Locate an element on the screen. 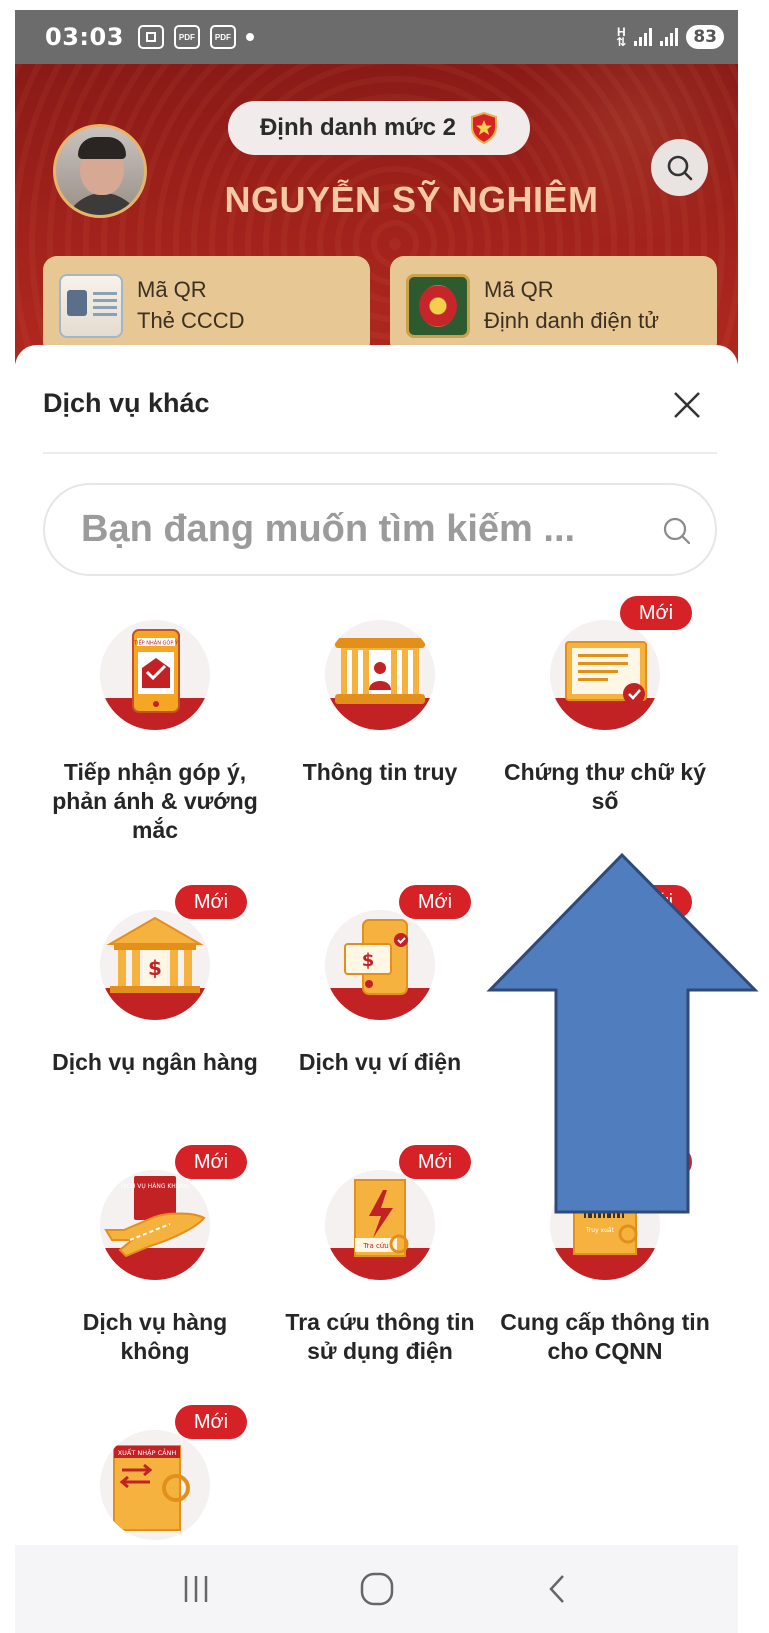 This screenshot has height=1633, width=769. svg-text: TIẾP NHẬN GÓP Ý is located at coordinates (156, 643).